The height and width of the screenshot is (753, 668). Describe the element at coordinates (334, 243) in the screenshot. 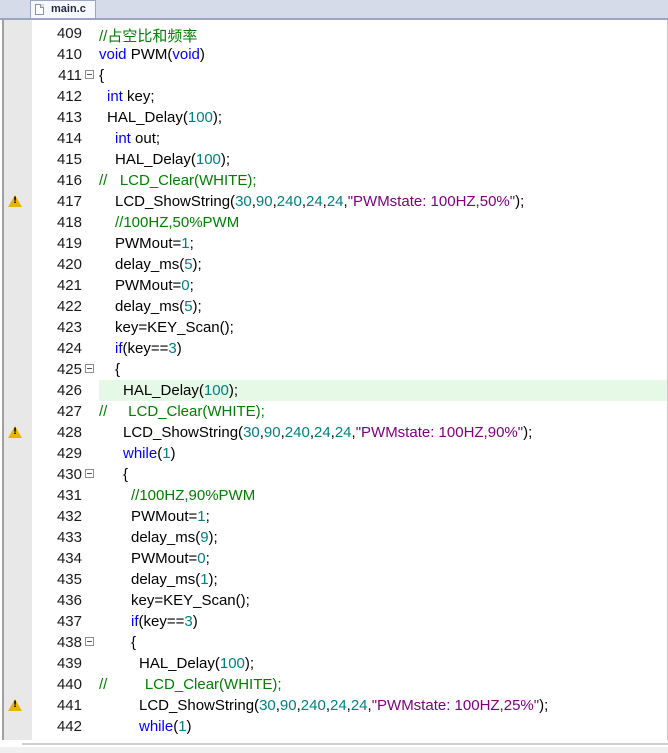

I see `code-line: 419 PWMout=1;` at that location.